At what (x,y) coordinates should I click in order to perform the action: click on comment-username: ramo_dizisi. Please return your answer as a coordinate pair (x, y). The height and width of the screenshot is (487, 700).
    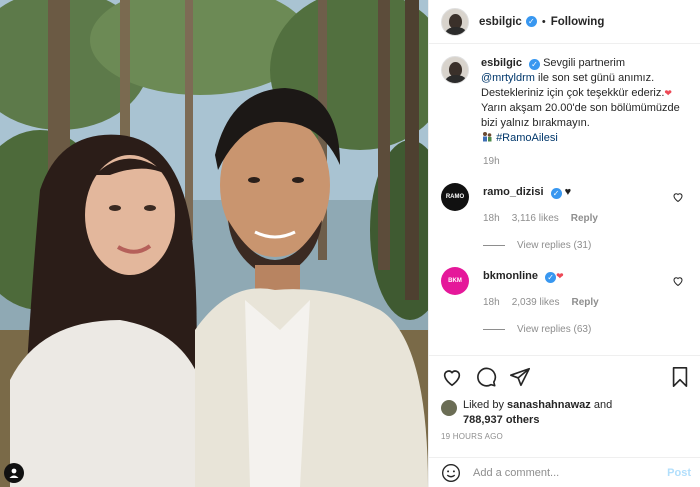
    Looking at the image, I should click on (513, 192).